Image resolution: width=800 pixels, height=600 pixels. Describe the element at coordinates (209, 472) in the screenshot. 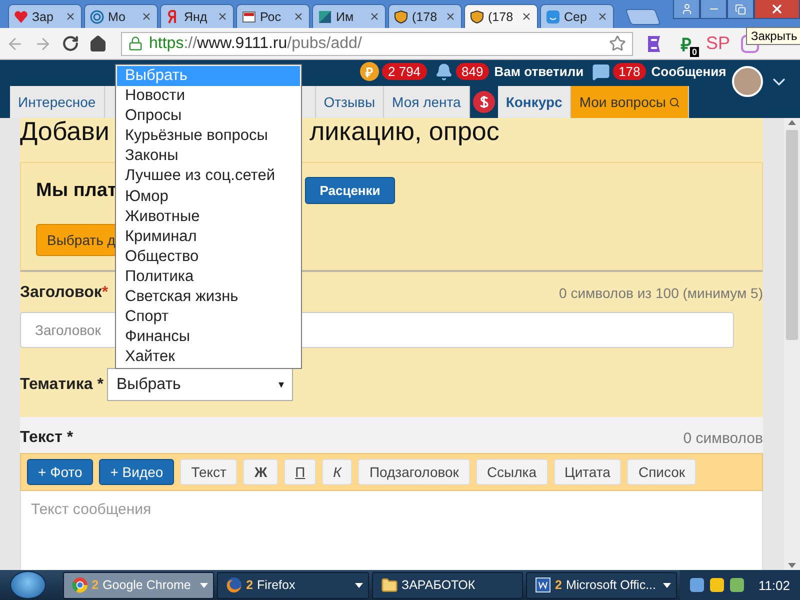

I see `editor-button: Текст` at that location.